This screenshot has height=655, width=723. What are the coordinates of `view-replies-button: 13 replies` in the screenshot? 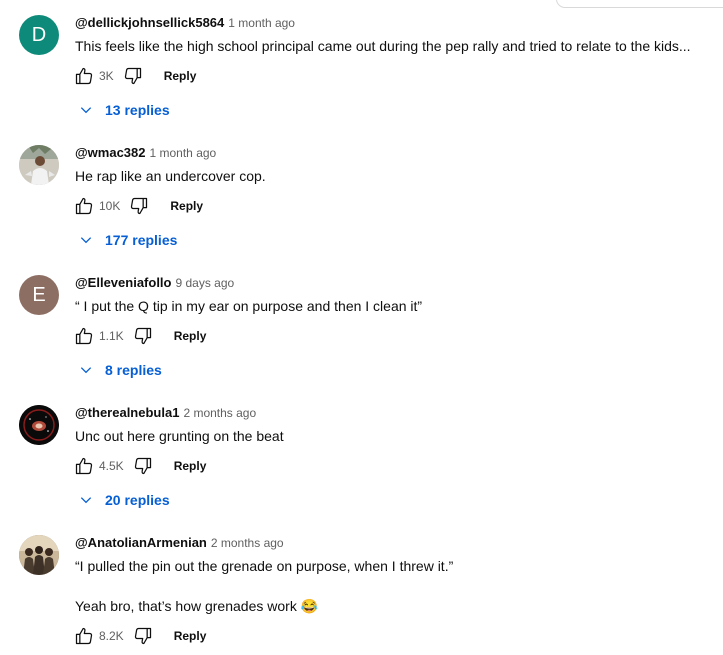 It's located at (124, 110).